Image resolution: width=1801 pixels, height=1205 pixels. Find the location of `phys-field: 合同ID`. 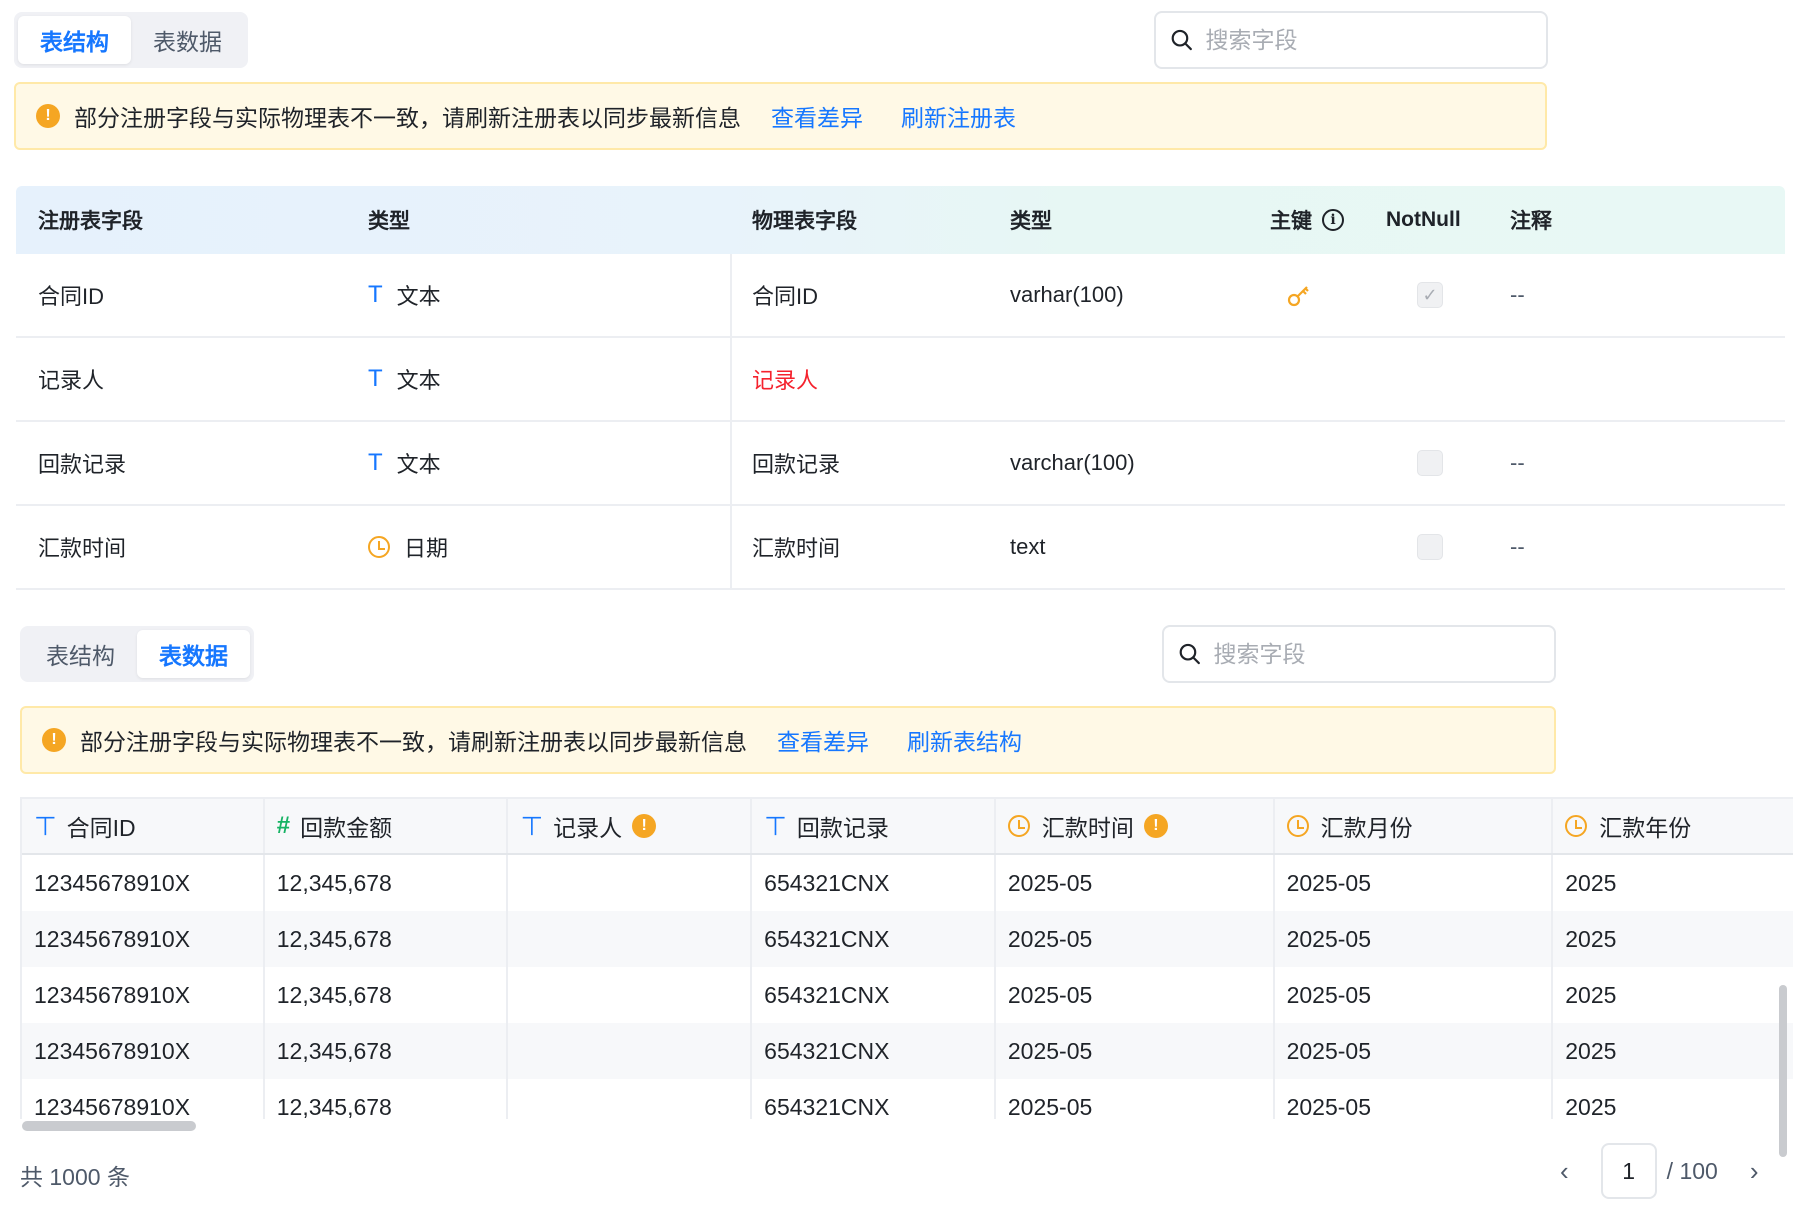

phys-field: 合同ID is located at coordinates (785, 296).